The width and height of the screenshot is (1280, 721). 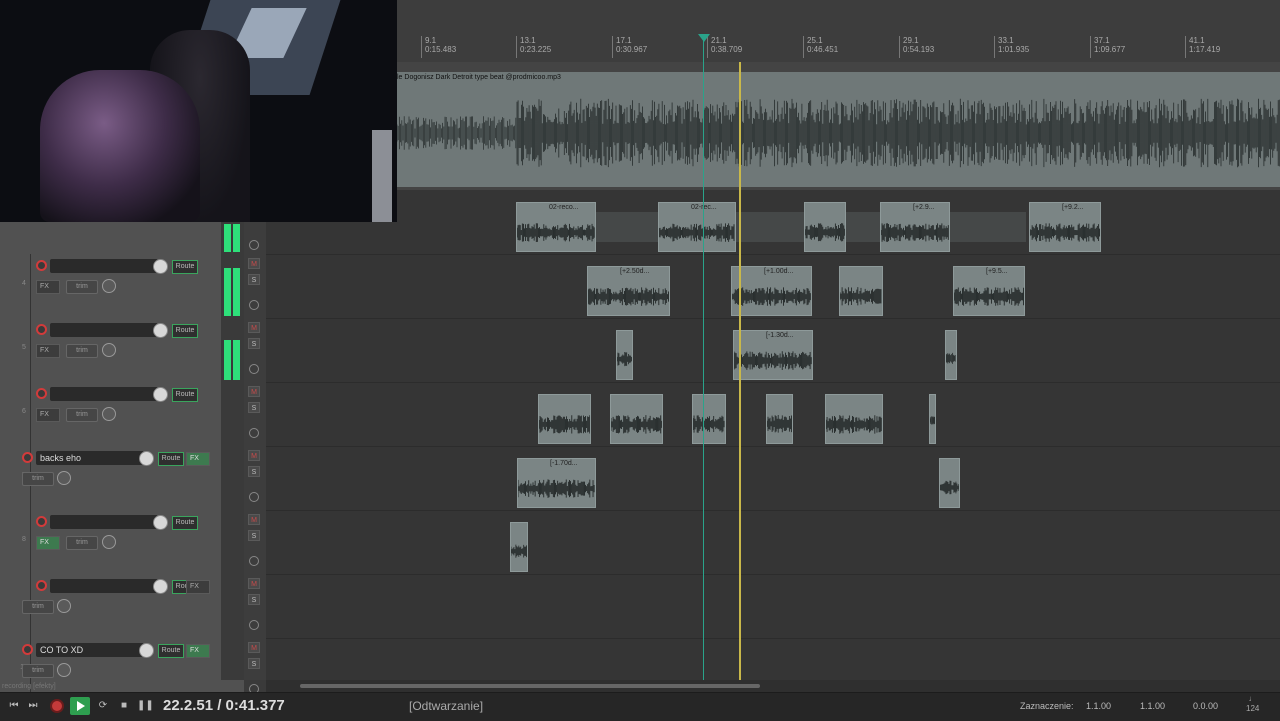 I want to click on stop-icon: ■, so click(x=124, y=706).